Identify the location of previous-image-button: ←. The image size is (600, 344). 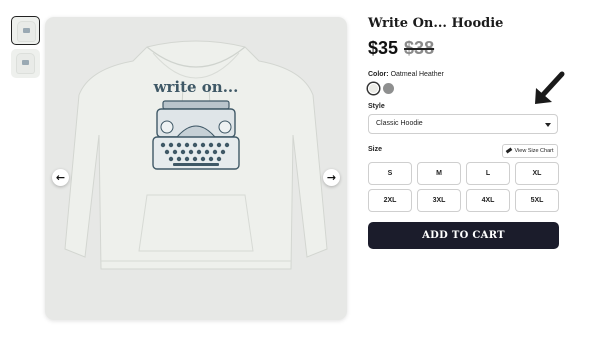
(60, 177).